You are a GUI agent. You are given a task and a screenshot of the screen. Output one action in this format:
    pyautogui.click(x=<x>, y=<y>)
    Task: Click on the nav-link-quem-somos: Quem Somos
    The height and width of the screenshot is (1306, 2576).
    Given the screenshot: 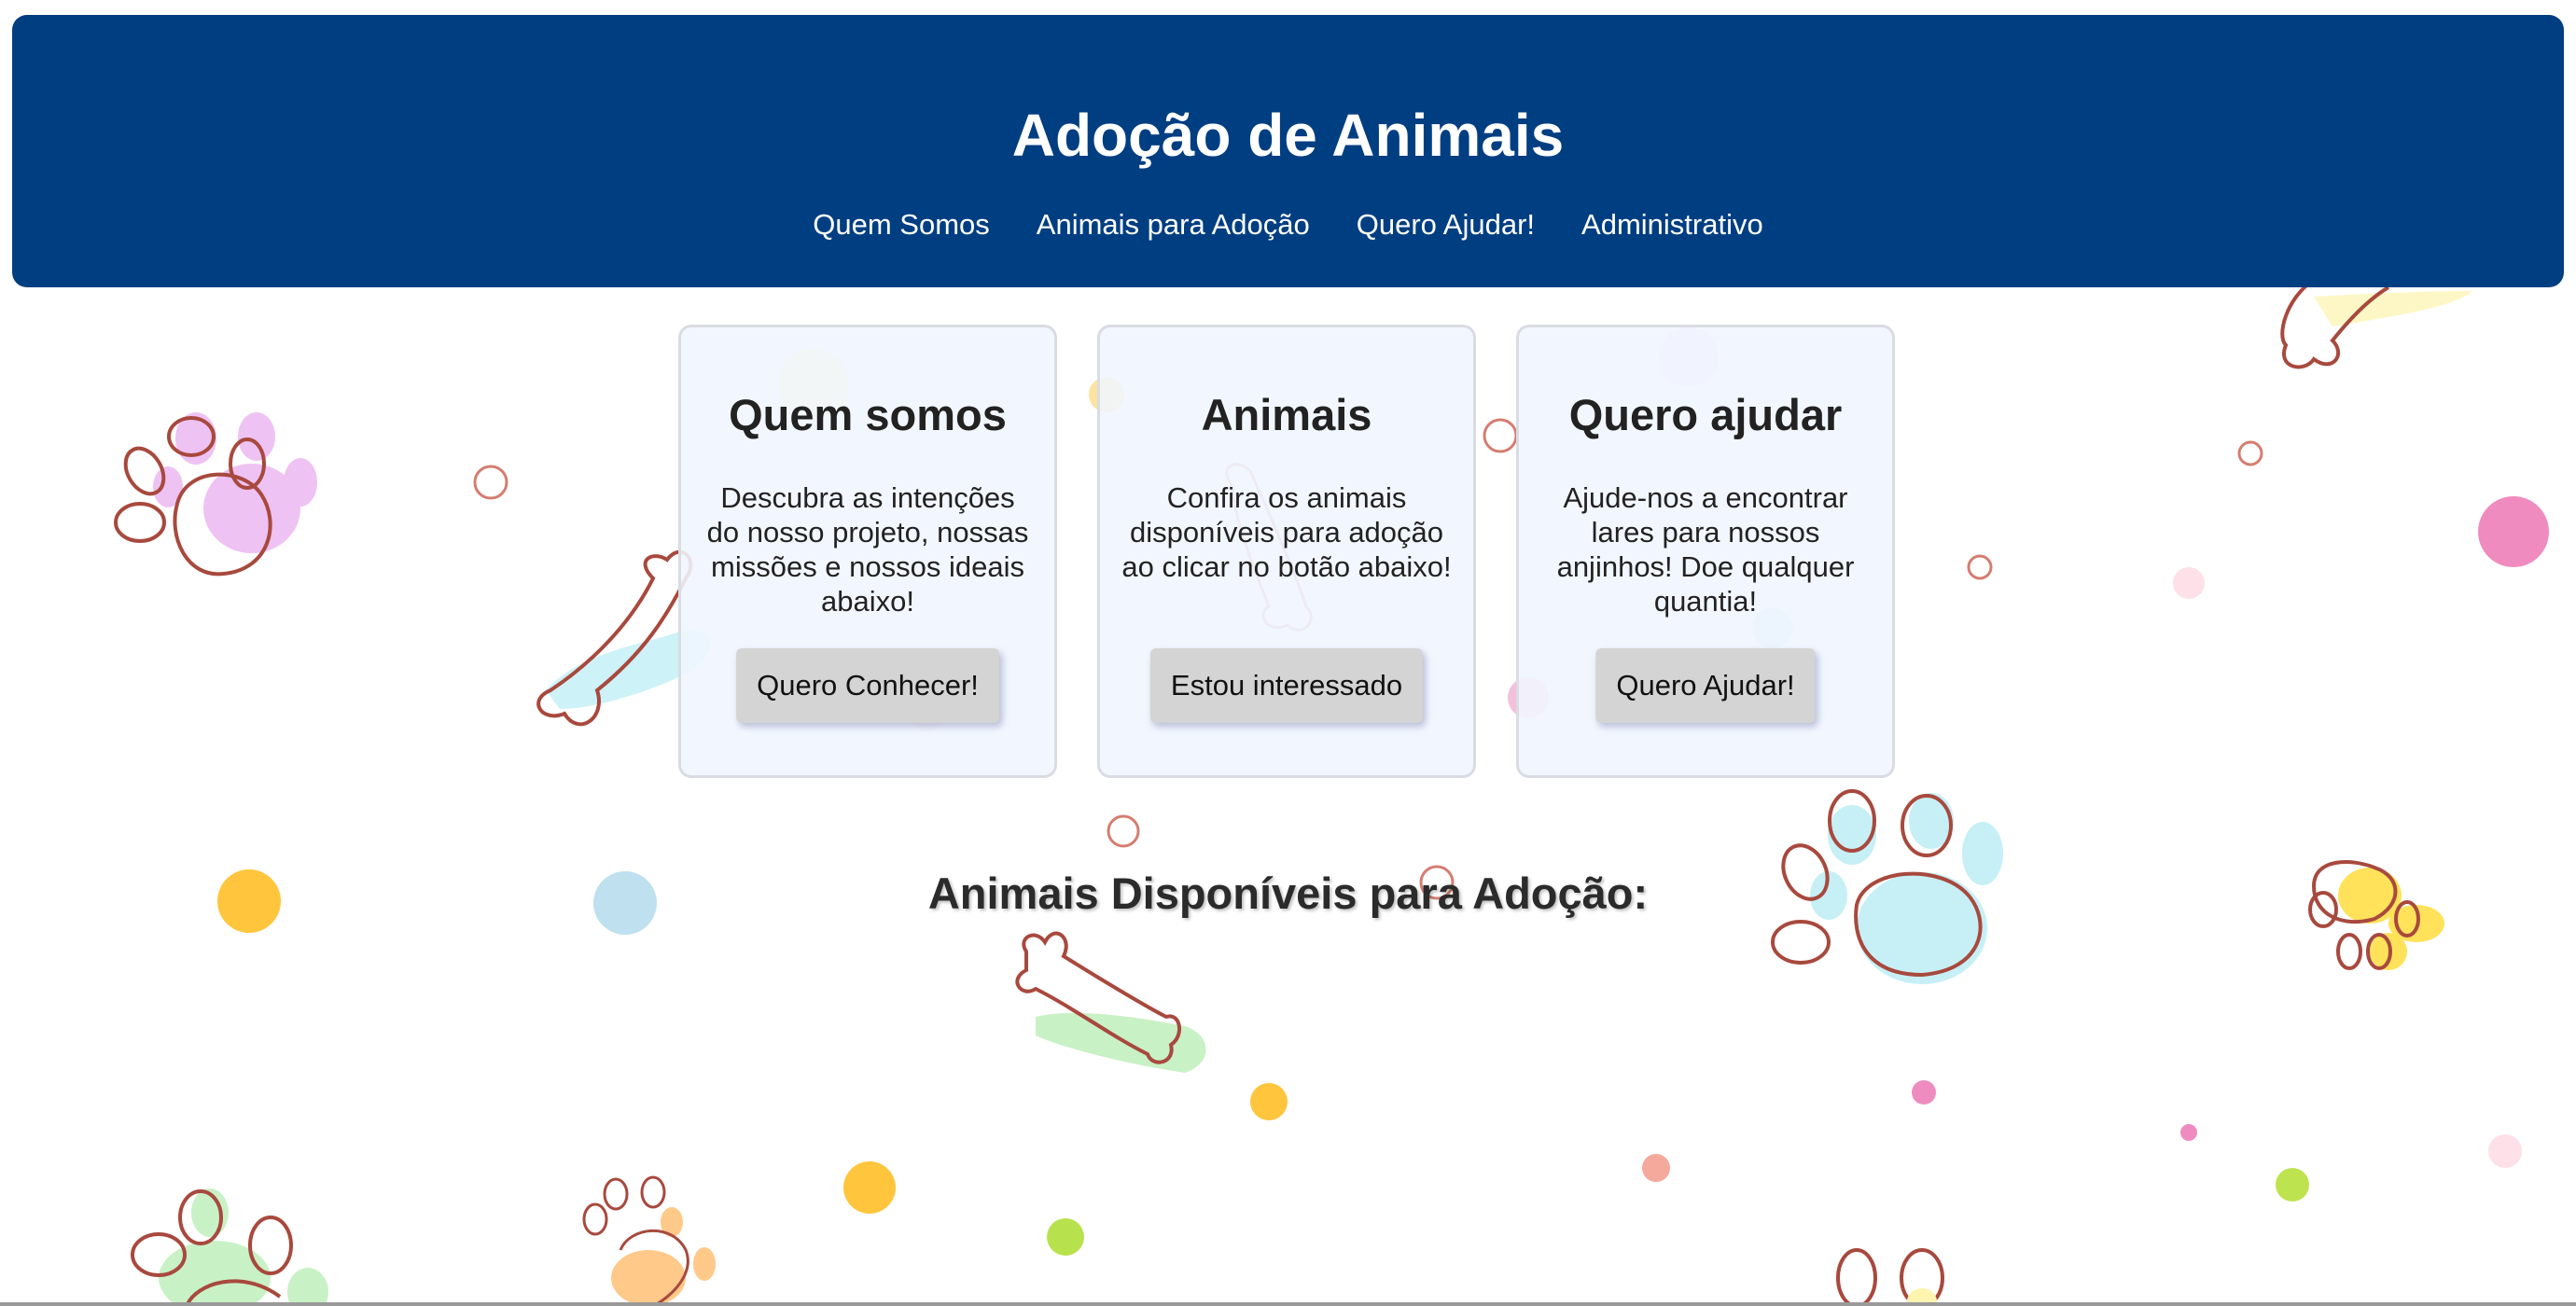 What is the action you would take?
    pyautogui.click(x=901, y=224)
    